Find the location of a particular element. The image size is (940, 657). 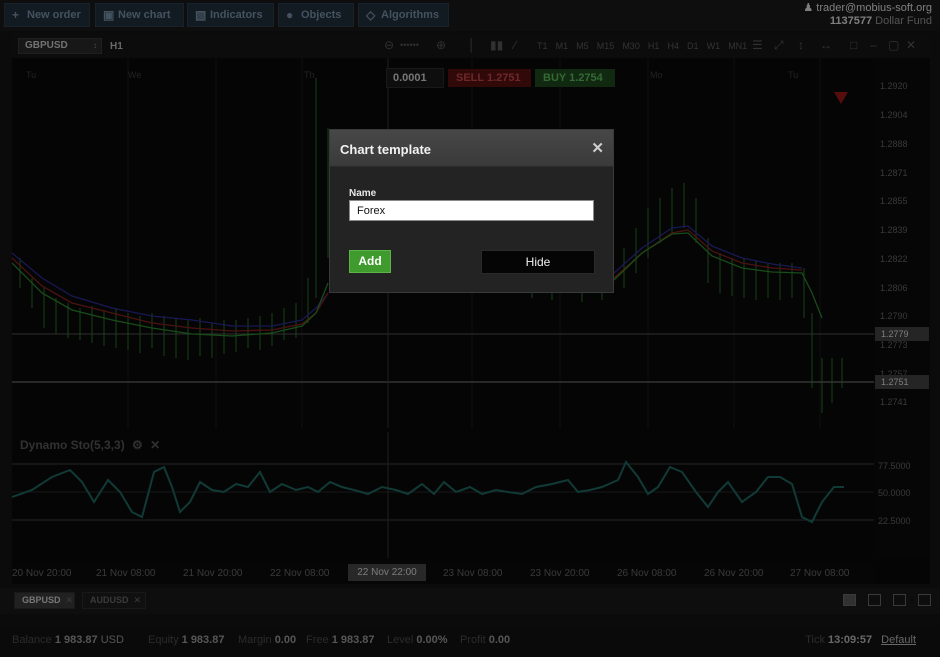

close-icon: ✕ is located at coordinates (597, 148).